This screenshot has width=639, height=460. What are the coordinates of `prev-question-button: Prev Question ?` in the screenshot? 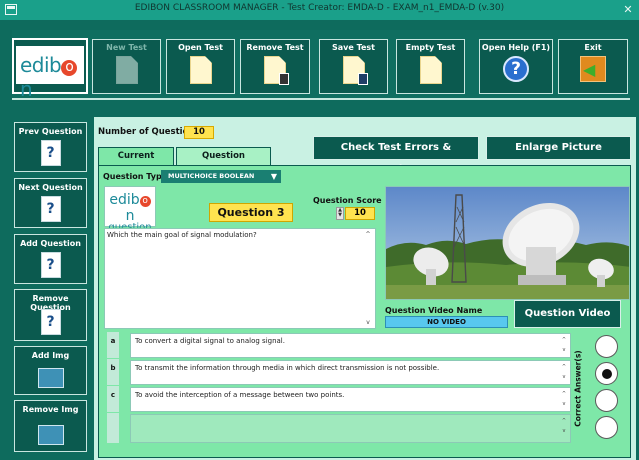 It's located at (50, 147).